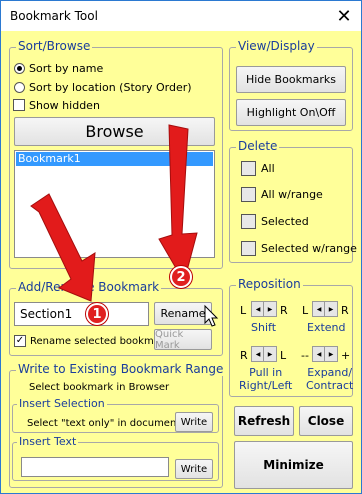 This screenshot has width=362, height=494. What do you see at coordinates (64, 105) in the screenshot?
I see `show-hidden-label: Show hidden` at bounding box center [64, 105].